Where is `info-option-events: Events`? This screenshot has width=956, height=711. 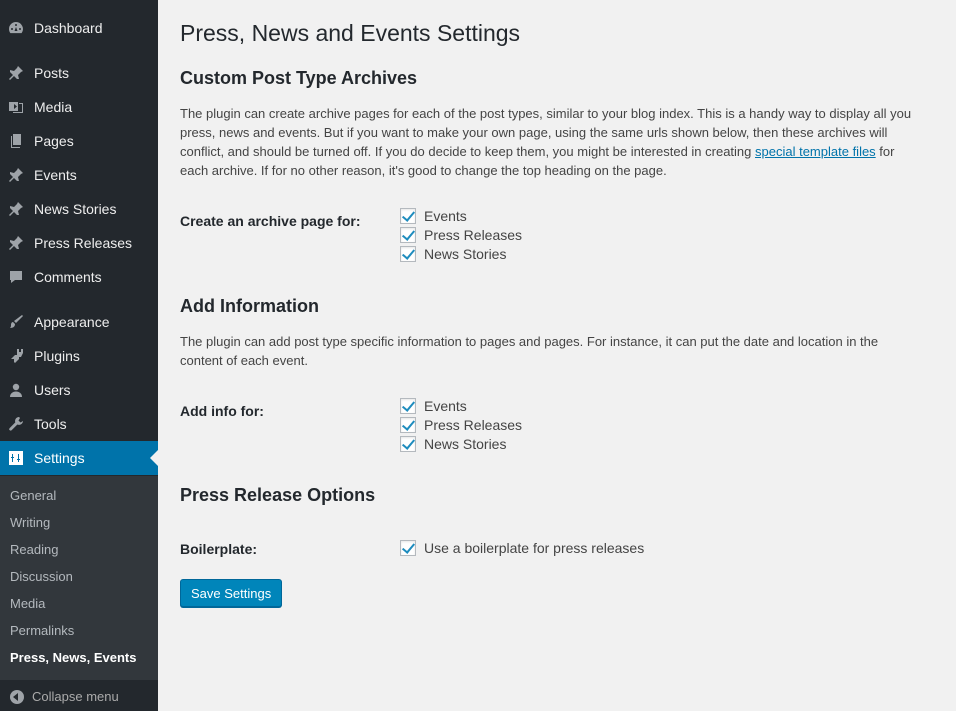
info-option-events: Events is located at coordinates (433, 406).